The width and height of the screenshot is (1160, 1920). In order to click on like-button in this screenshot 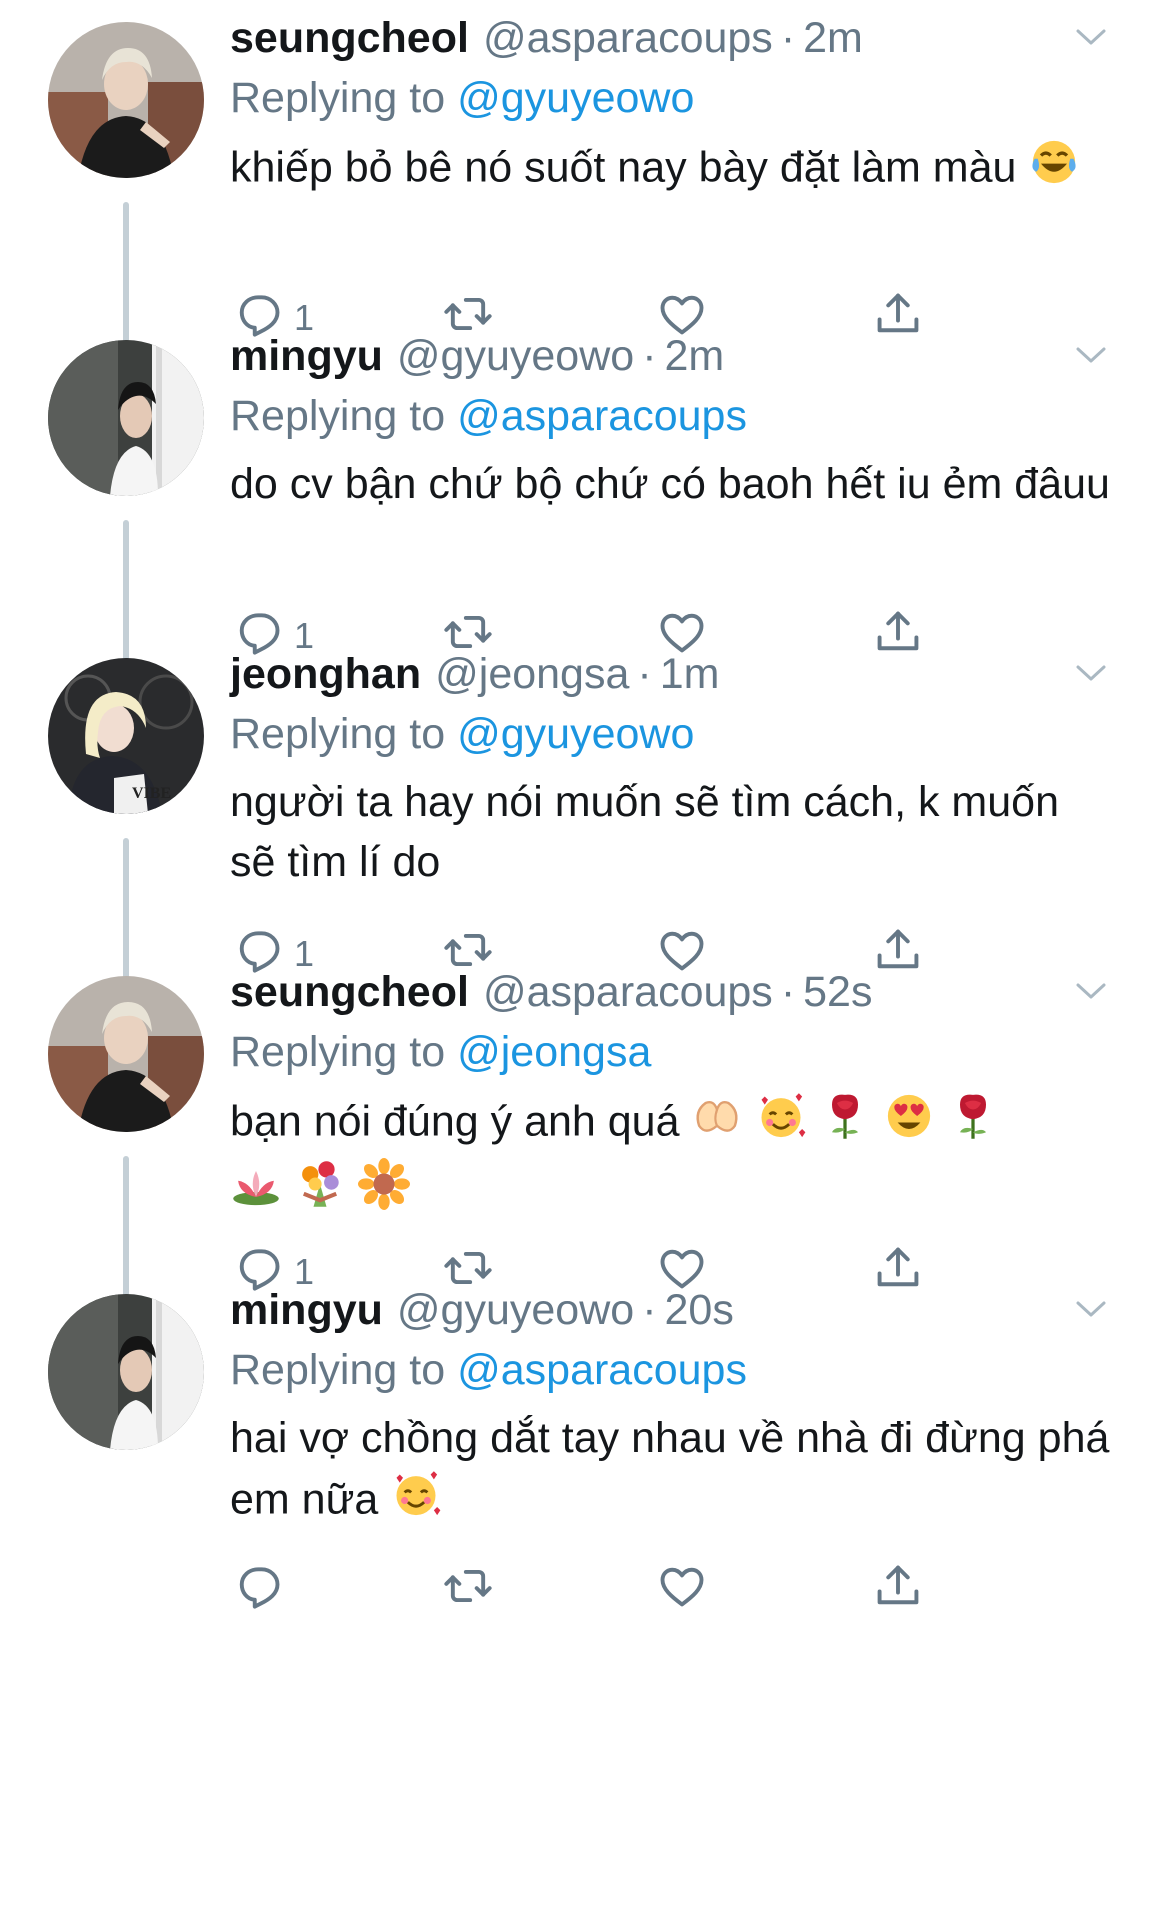, I will do `click(682, 1590)`.